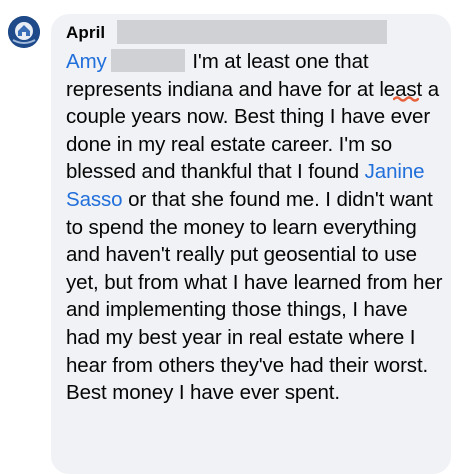 The image size is (456, 474). I want to click on redacted-mention-surname, so click(147, 60).